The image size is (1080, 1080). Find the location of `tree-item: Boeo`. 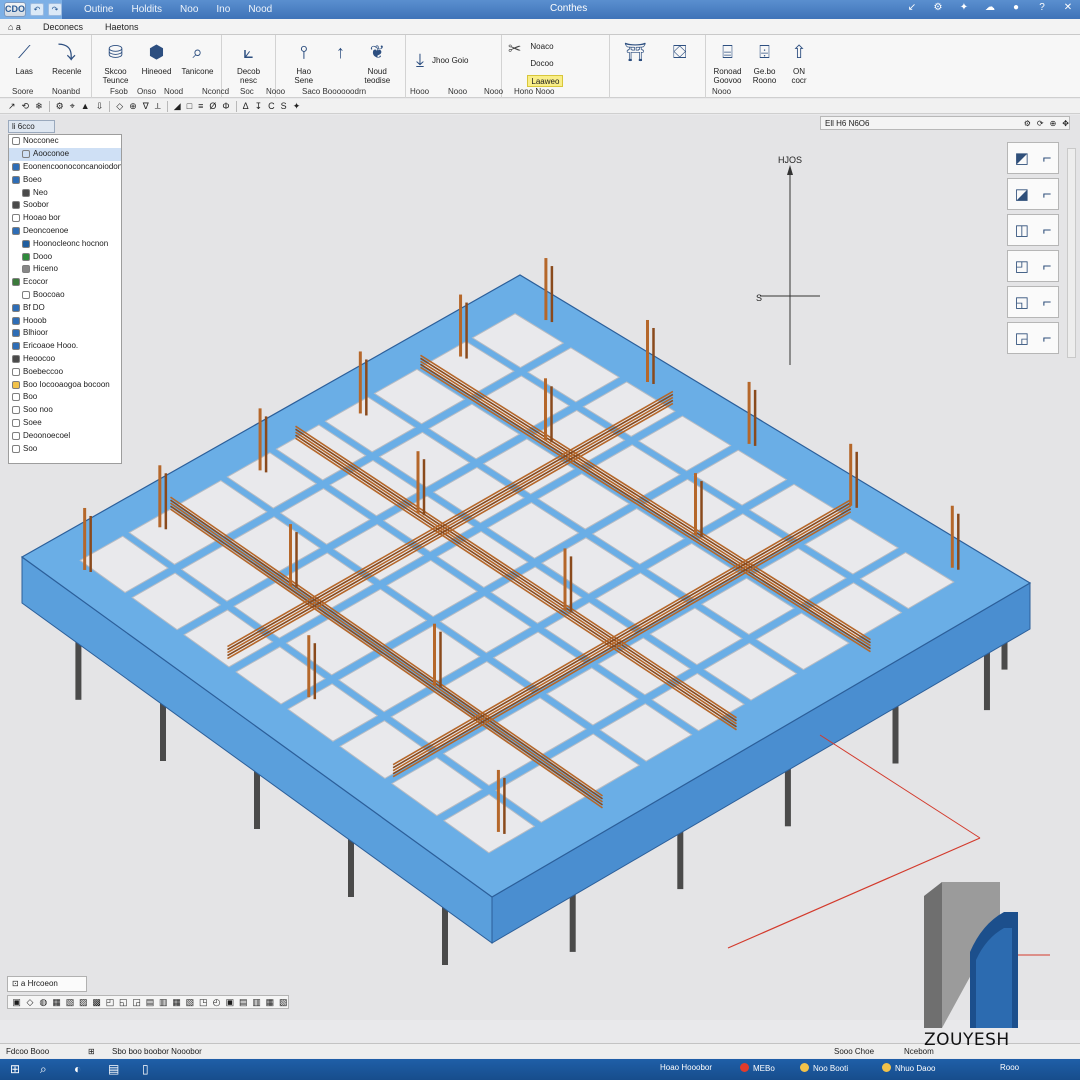

tree-item: Boeo is located at coordinates (65, 179).